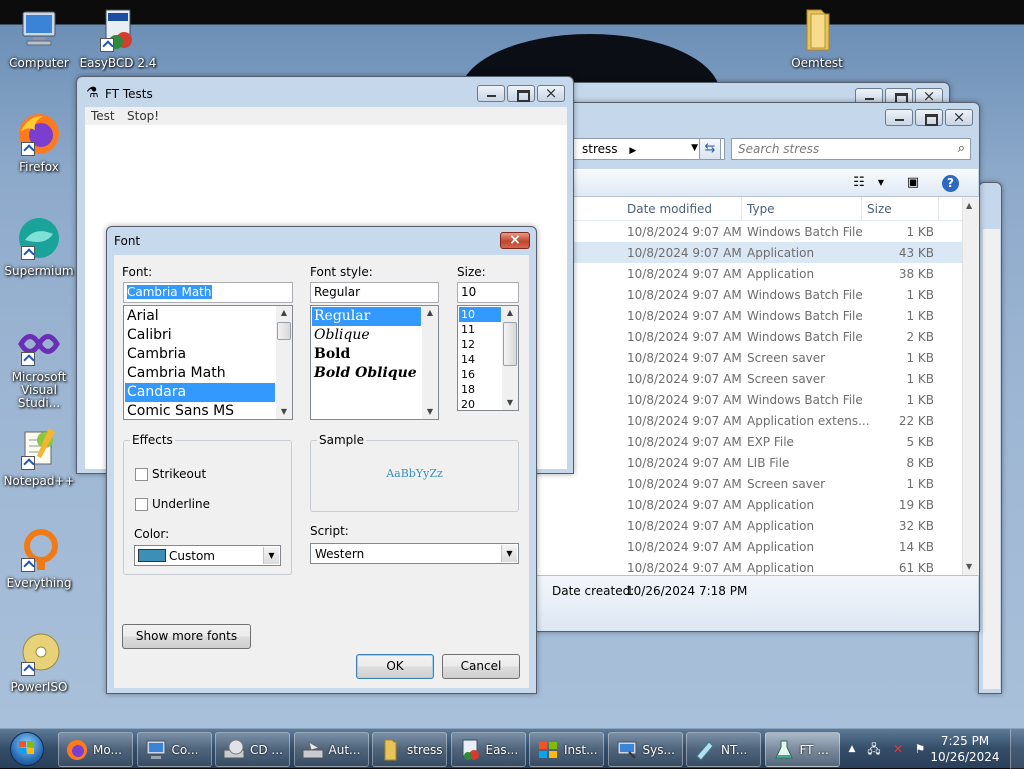 The width and height of the screenshot is (1024, 769). I want to click on desktop-icon-notepadpp: Notepad++, so click(39, 456).